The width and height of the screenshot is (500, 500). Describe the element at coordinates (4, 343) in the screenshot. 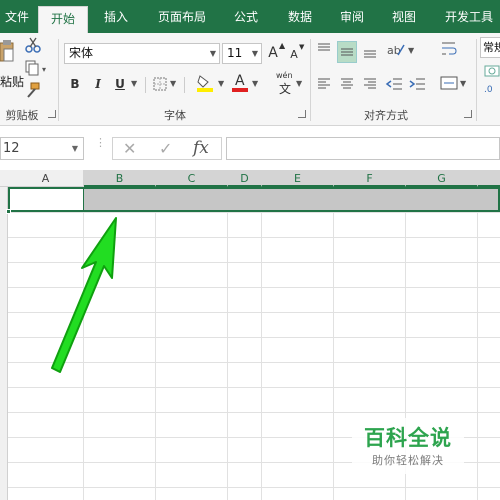

I see `row-header-bar` at that location.